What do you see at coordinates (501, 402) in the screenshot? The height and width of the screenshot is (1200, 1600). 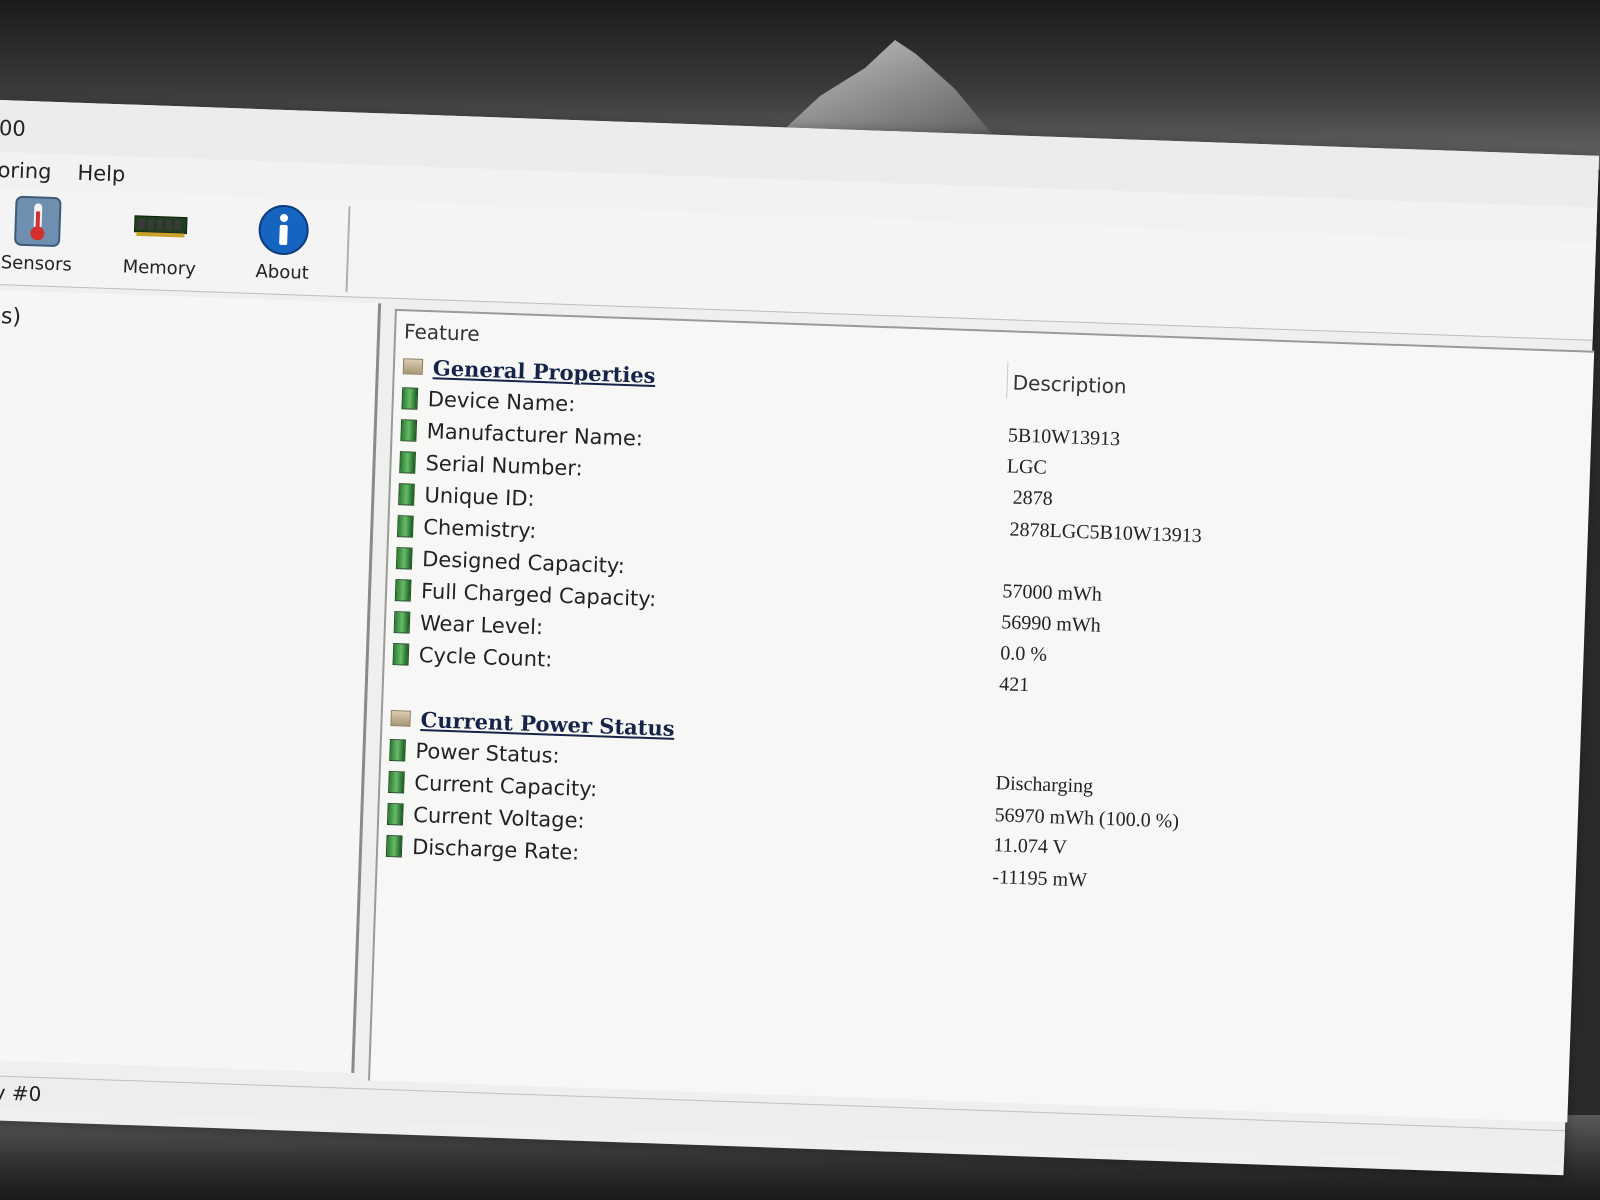 I see `feature-label: Device Name:` at bounding box center [501, 402].